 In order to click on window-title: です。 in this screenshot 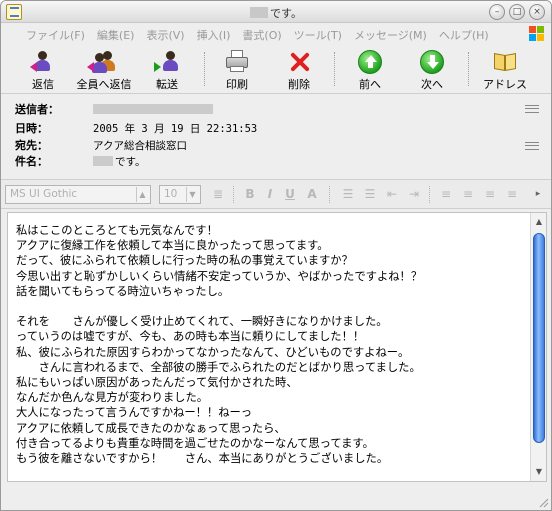, I will do `click(276, 13)`.